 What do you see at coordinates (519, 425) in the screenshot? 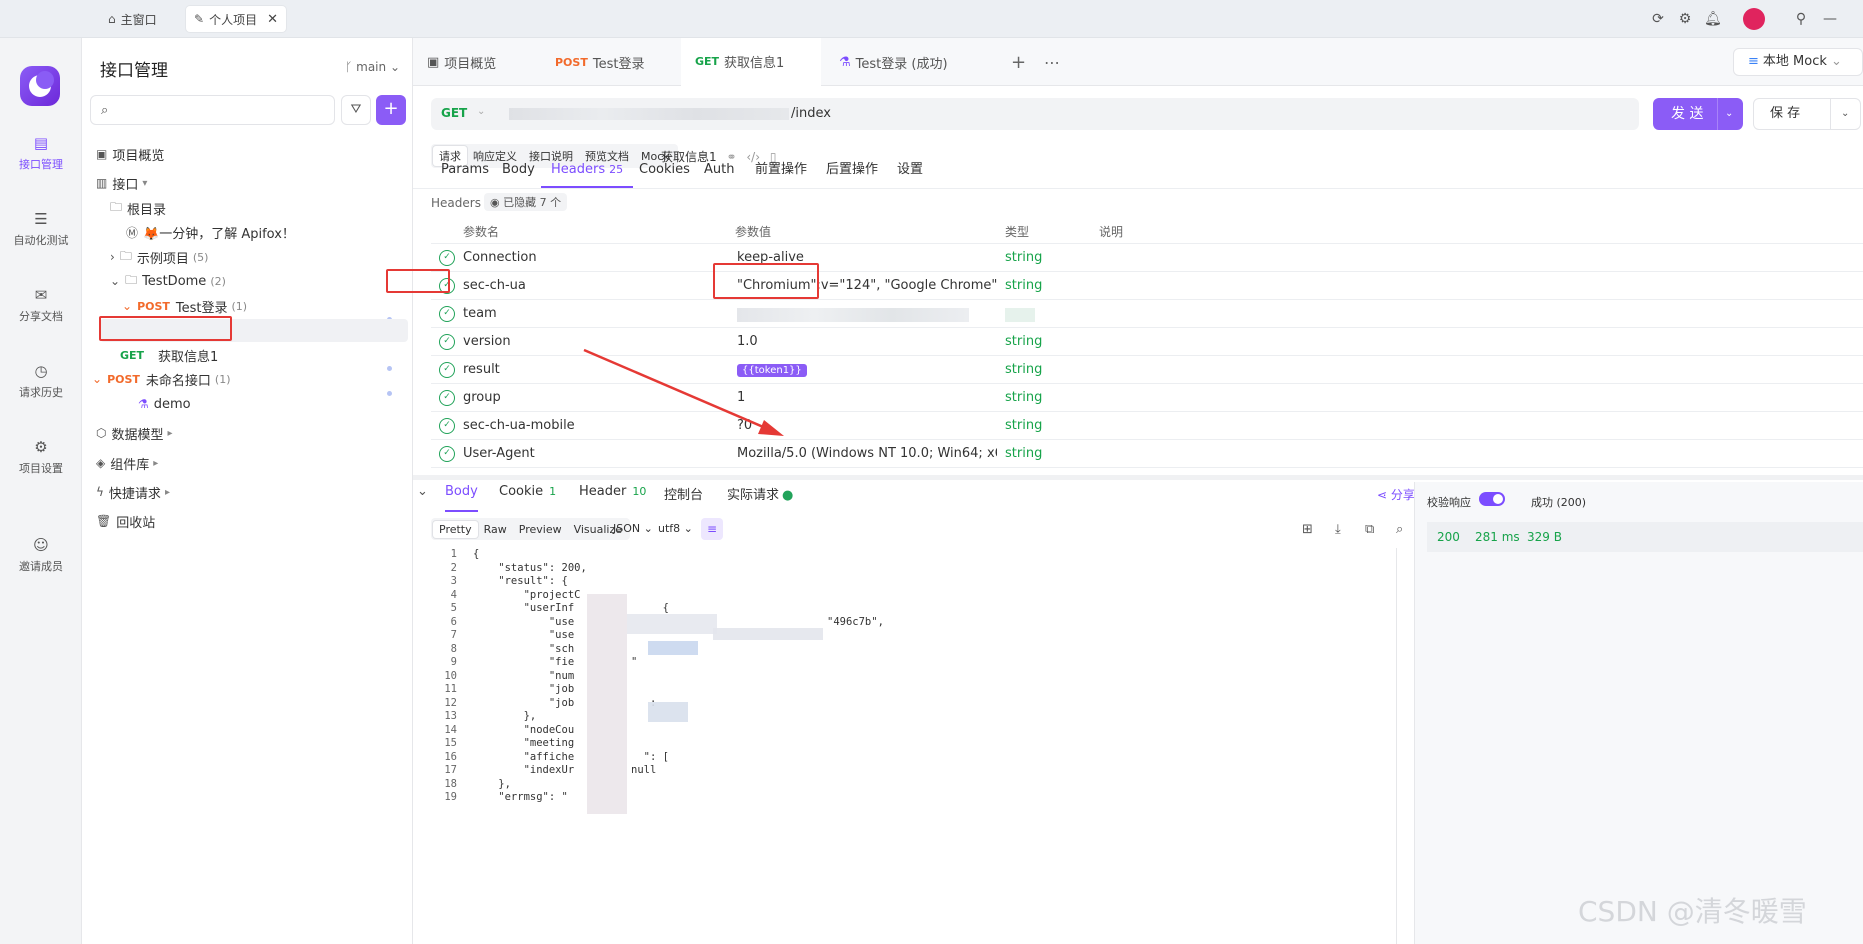
I see `header-name: sec-ch-ua-mobile` at bounding box center [519, 425].